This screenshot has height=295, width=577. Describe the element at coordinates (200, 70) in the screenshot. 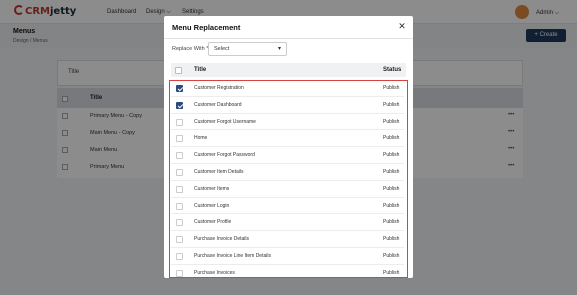

I see `column-title-header: Title` at that location.